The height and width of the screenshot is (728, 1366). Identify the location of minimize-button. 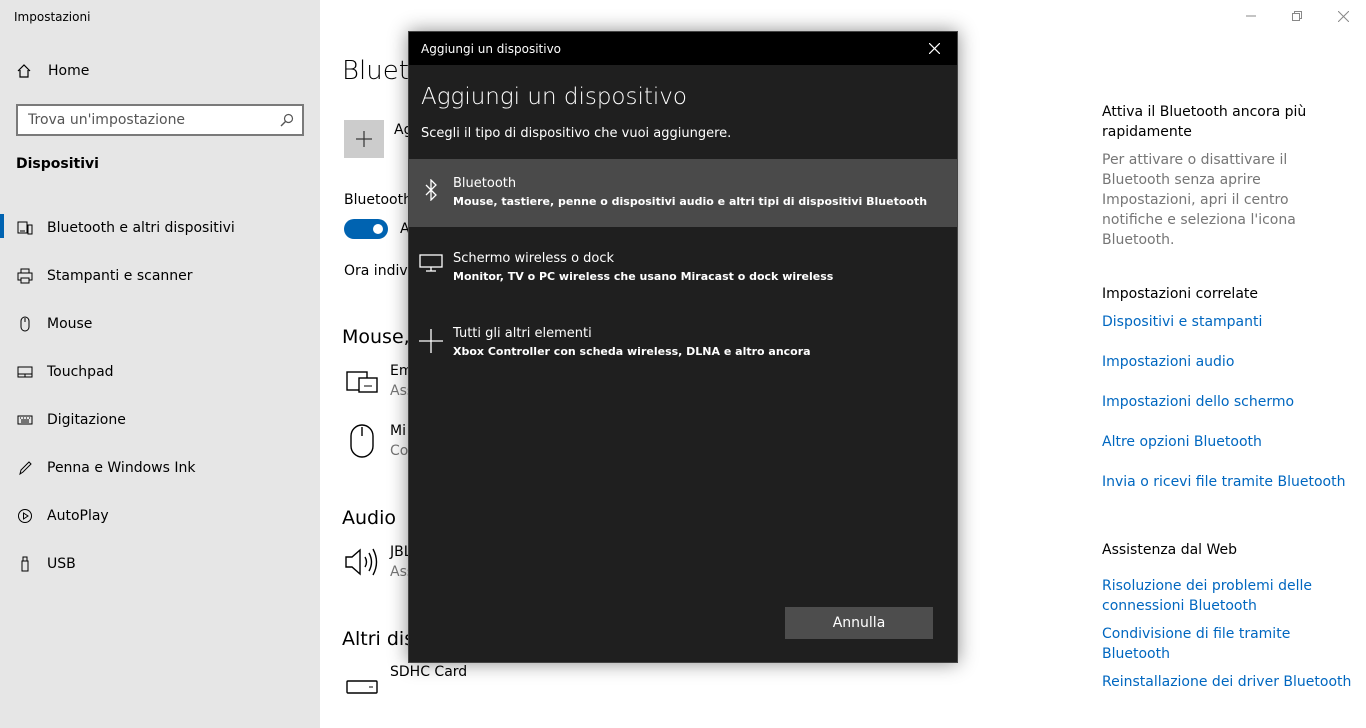
(1251, 16).